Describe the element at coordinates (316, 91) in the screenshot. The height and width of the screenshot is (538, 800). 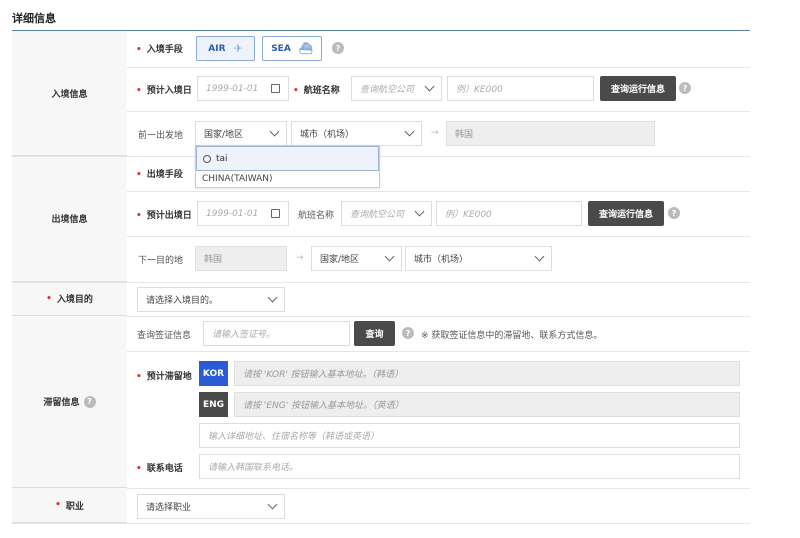
I see `entry-flight-label: • 航班名称` at that location.